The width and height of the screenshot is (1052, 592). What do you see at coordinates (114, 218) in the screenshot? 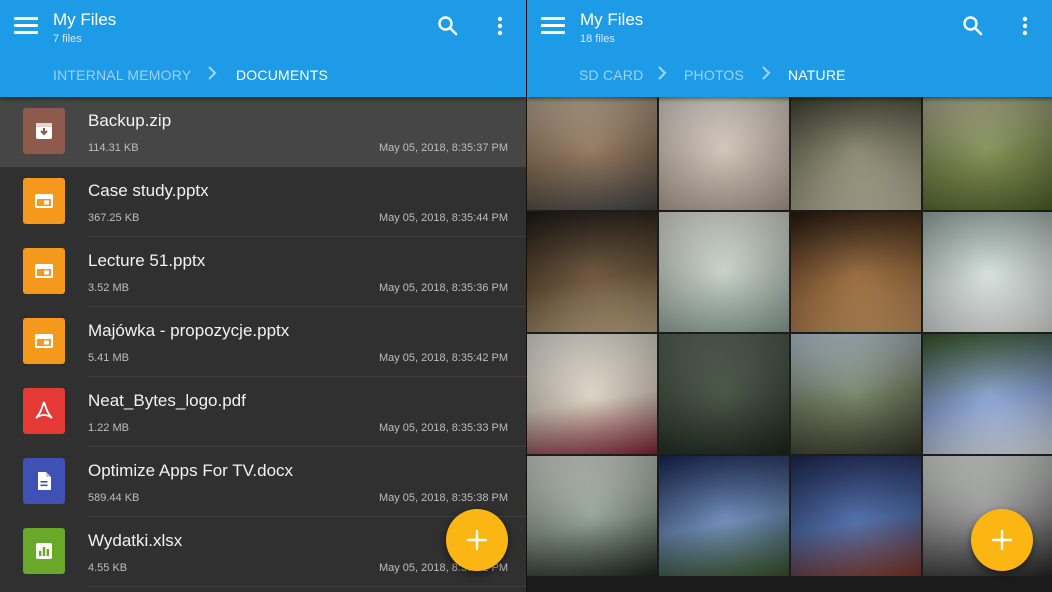
I see `file-size: 367.25 KB` at bounding box center [114, 218].